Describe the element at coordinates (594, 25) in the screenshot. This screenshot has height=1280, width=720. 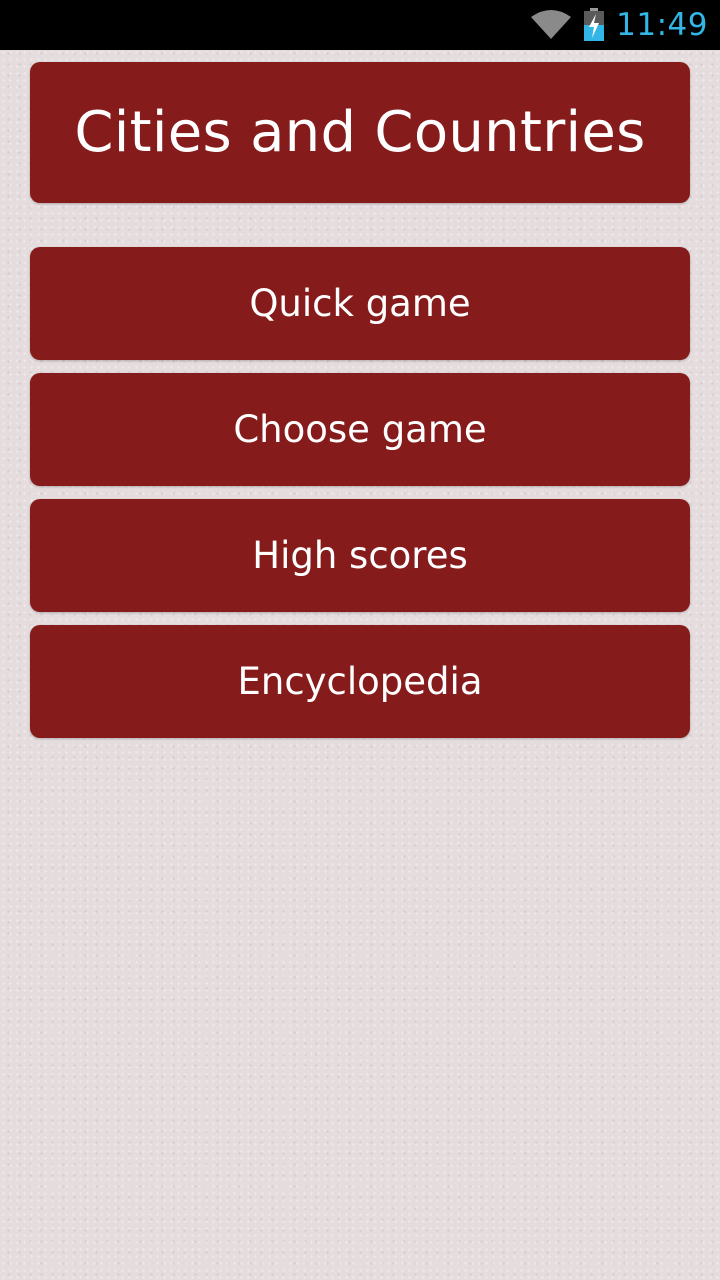
I see `battery-charging-icon` at that location.